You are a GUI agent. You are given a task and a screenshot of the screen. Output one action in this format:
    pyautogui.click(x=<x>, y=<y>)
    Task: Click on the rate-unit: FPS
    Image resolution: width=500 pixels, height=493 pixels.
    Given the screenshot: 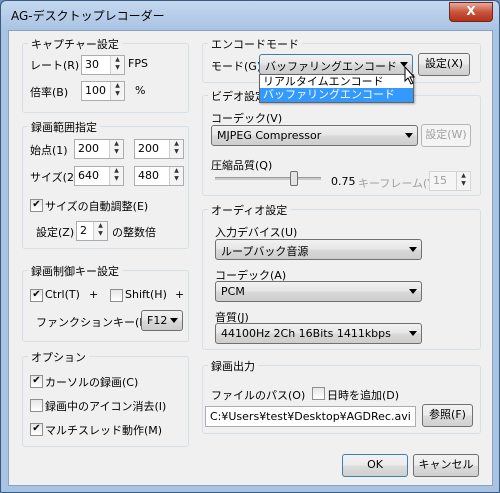 What is the action you would take?
    pyautogui.click(x=138, y=63)
    